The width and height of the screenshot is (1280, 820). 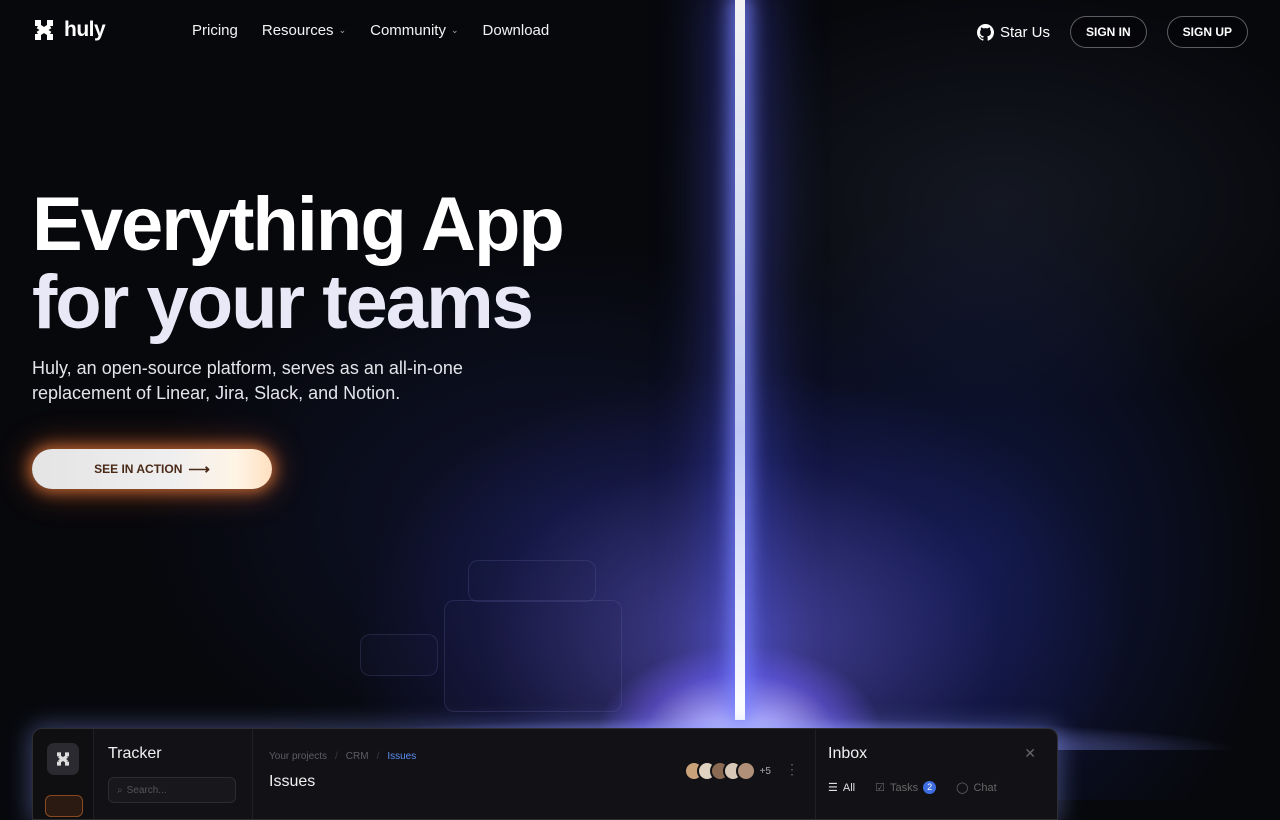 I want to click on brand-name: huly, so click(x=85, y=29).